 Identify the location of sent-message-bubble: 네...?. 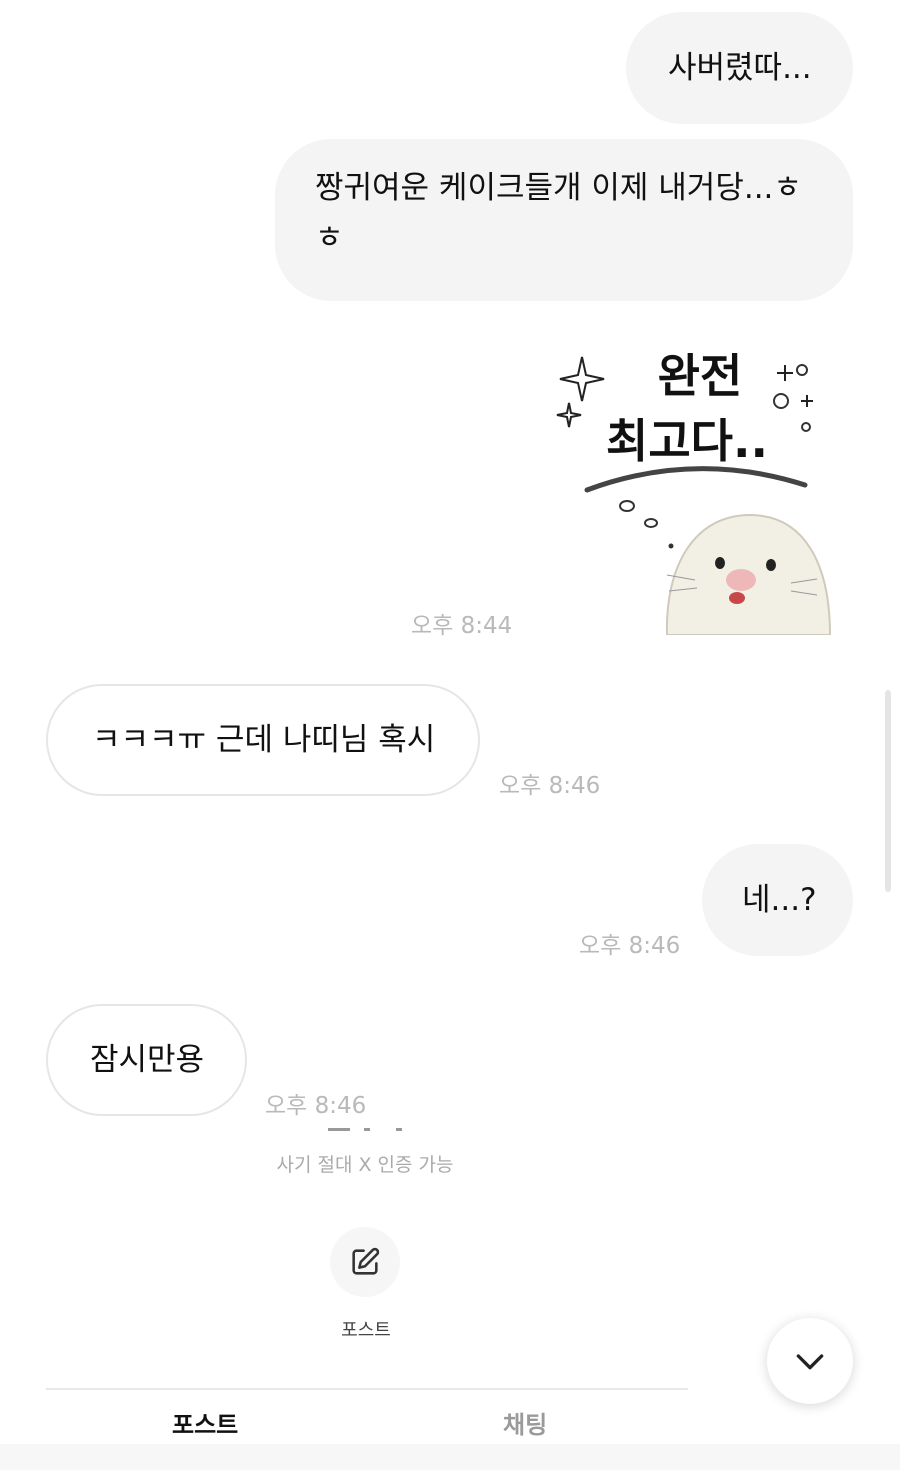
(777, 900).